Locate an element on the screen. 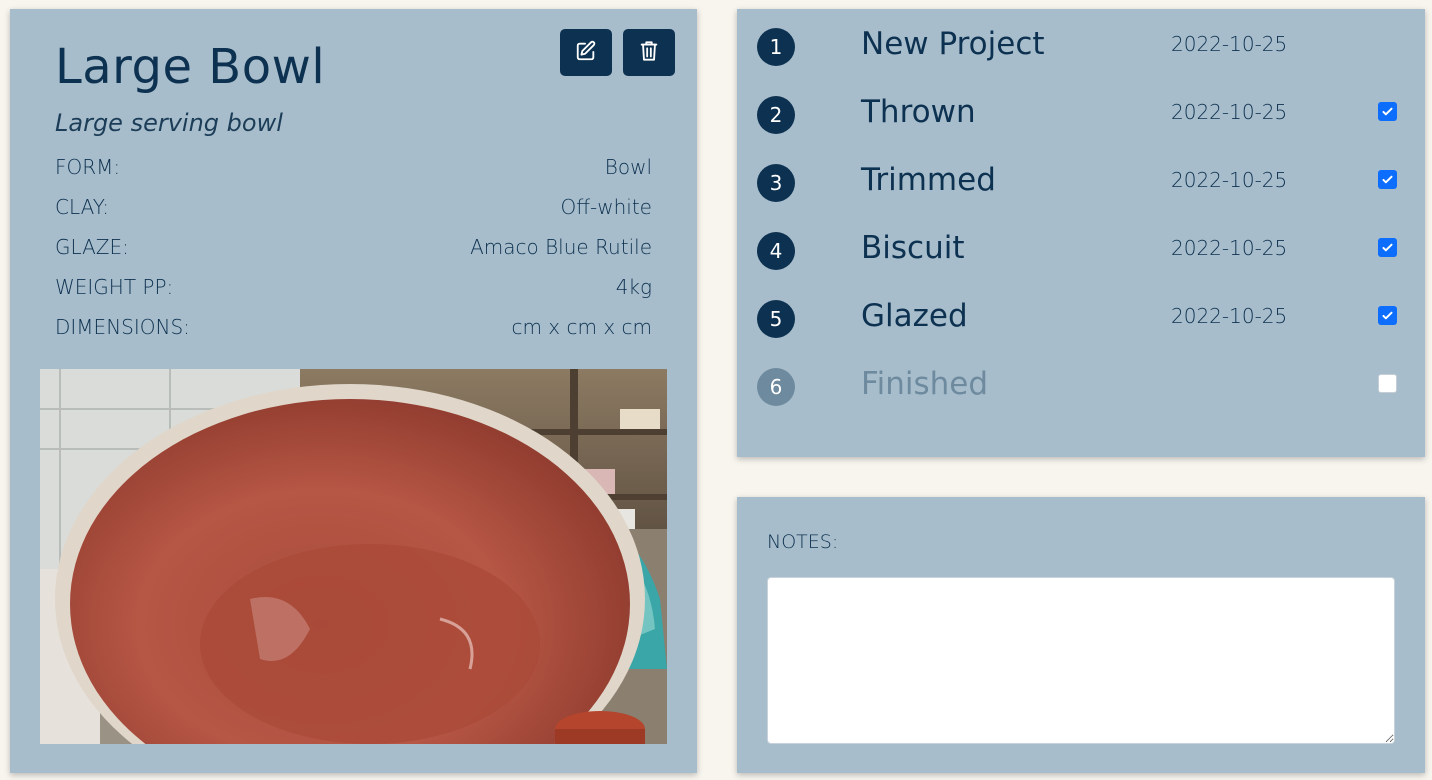  notes-textarea is located at coordinates (1081, 660).